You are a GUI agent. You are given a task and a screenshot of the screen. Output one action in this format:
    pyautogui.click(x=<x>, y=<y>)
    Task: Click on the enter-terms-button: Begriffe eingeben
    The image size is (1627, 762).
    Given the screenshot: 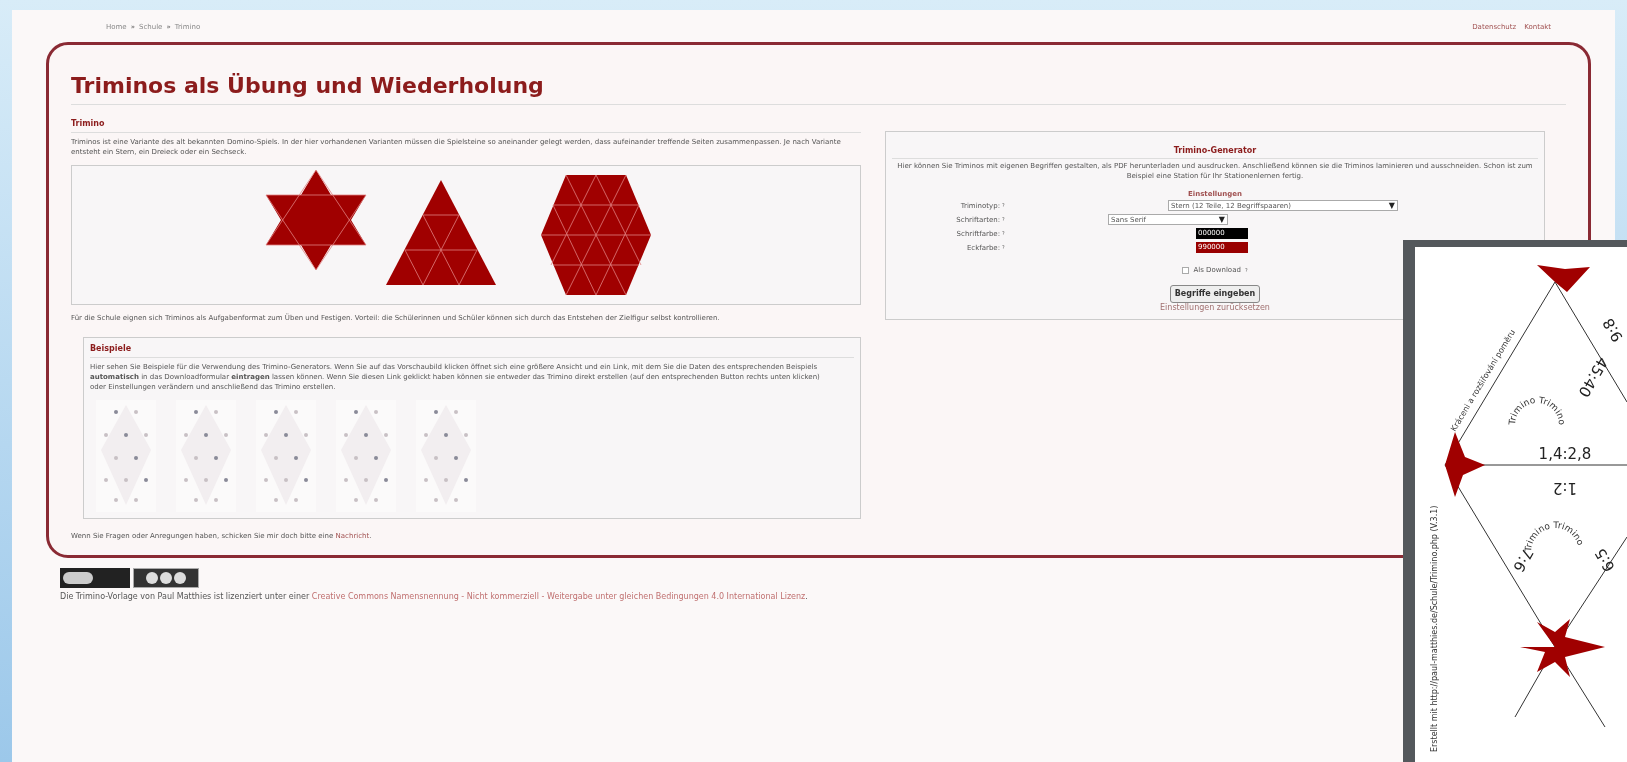 What is the action you would take?
    pyautogui.click(x=1215, y=294)
    